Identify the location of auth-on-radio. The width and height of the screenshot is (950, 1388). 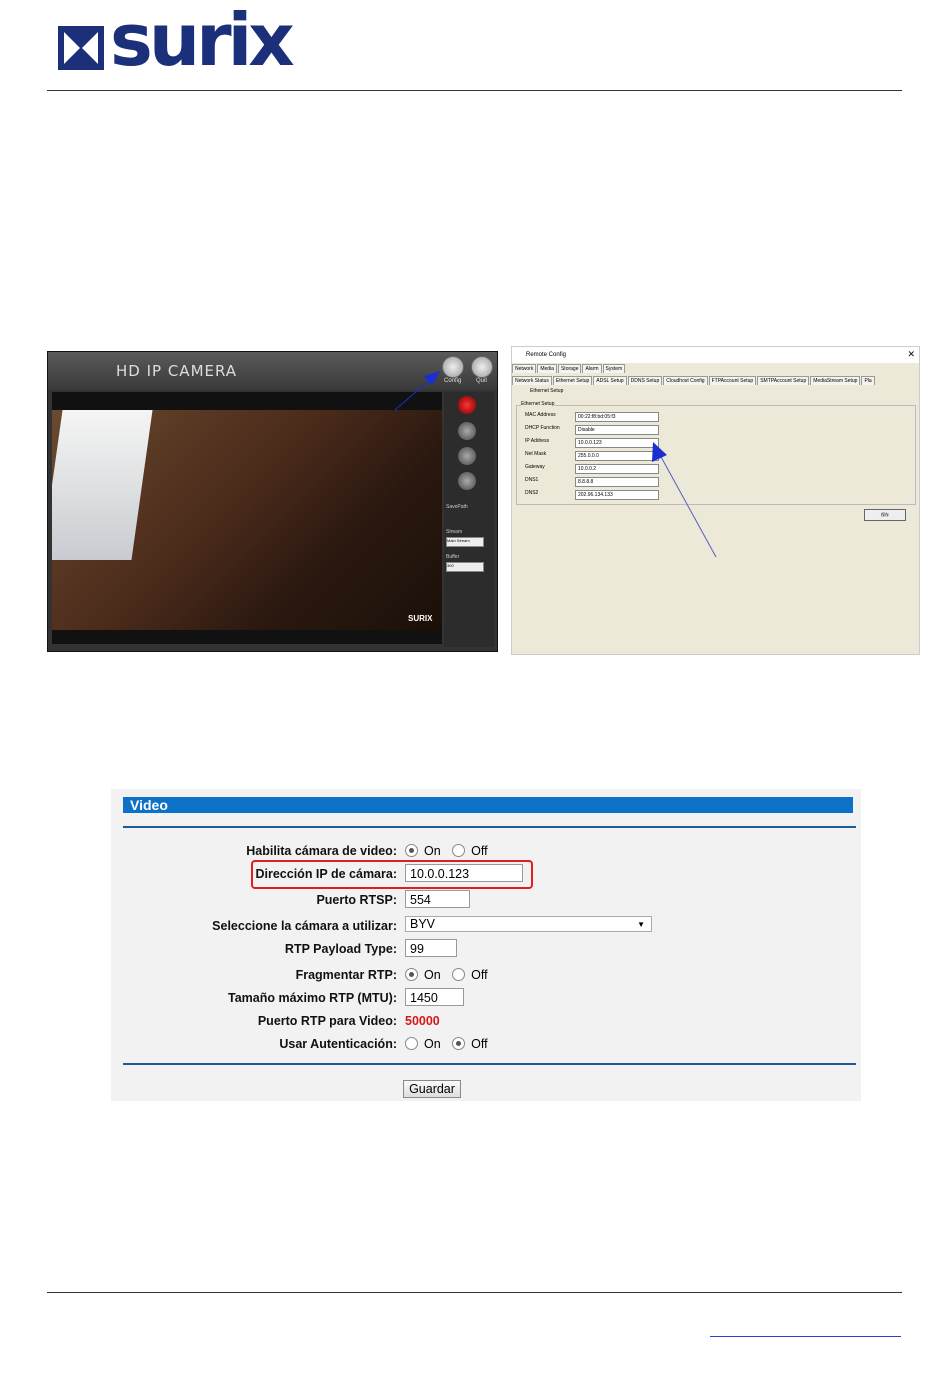
(411, 1044).